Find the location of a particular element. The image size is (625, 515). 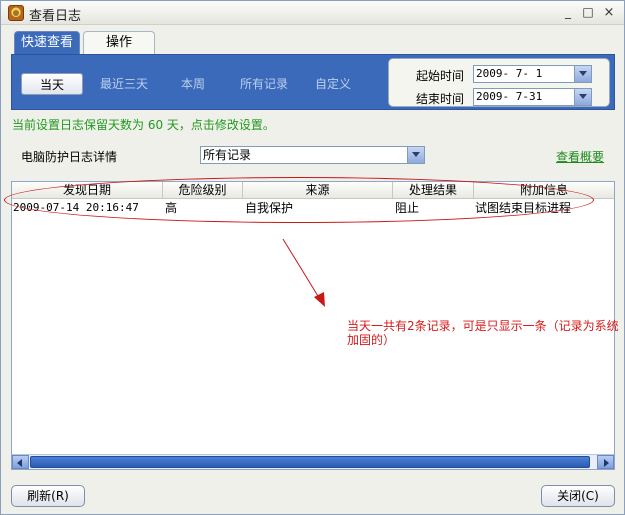

horizontal-scrollbar is located at coordinates (313, 461).